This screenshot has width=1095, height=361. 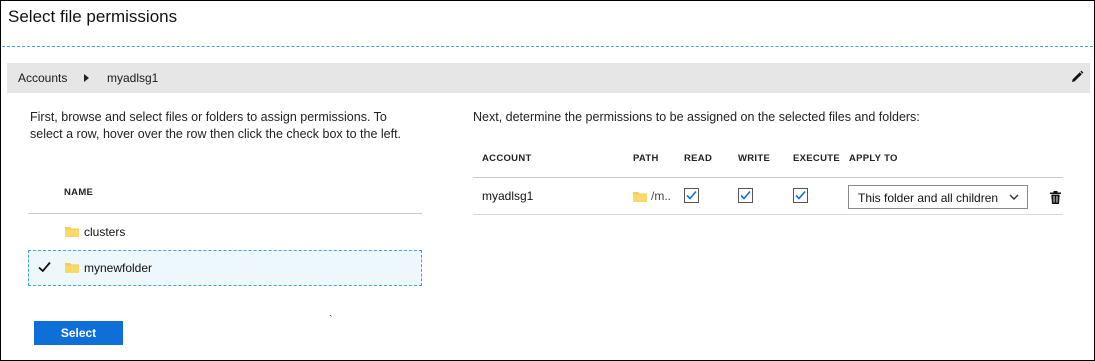 What do you see at coordinates (928, 198) in the screenshot?
I see `apply-to-value: This folder and all children` at bounding box center [928, 198].